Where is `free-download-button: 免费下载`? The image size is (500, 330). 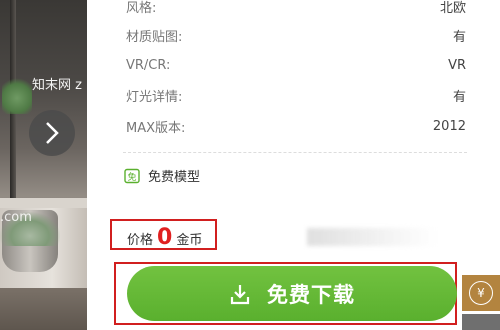
free-download-button: 免费下载 is located at coordinates (292, 293).